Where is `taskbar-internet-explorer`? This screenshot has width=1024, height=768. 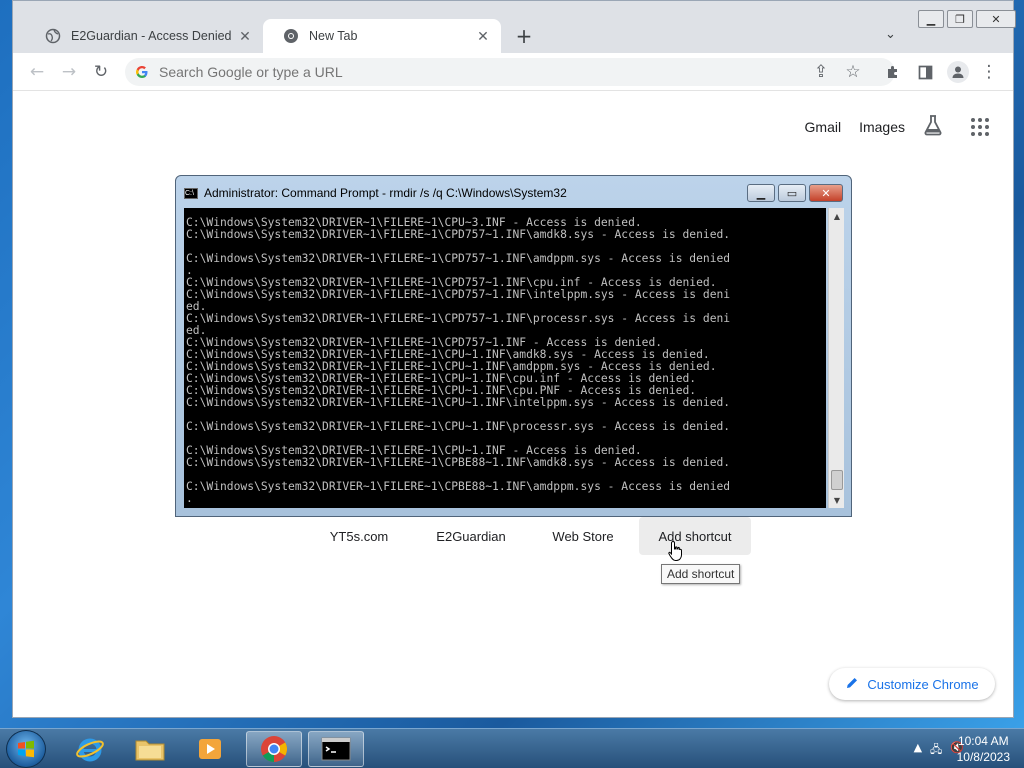
taskbar-internet-explorer is located at coordinates (90, 749).